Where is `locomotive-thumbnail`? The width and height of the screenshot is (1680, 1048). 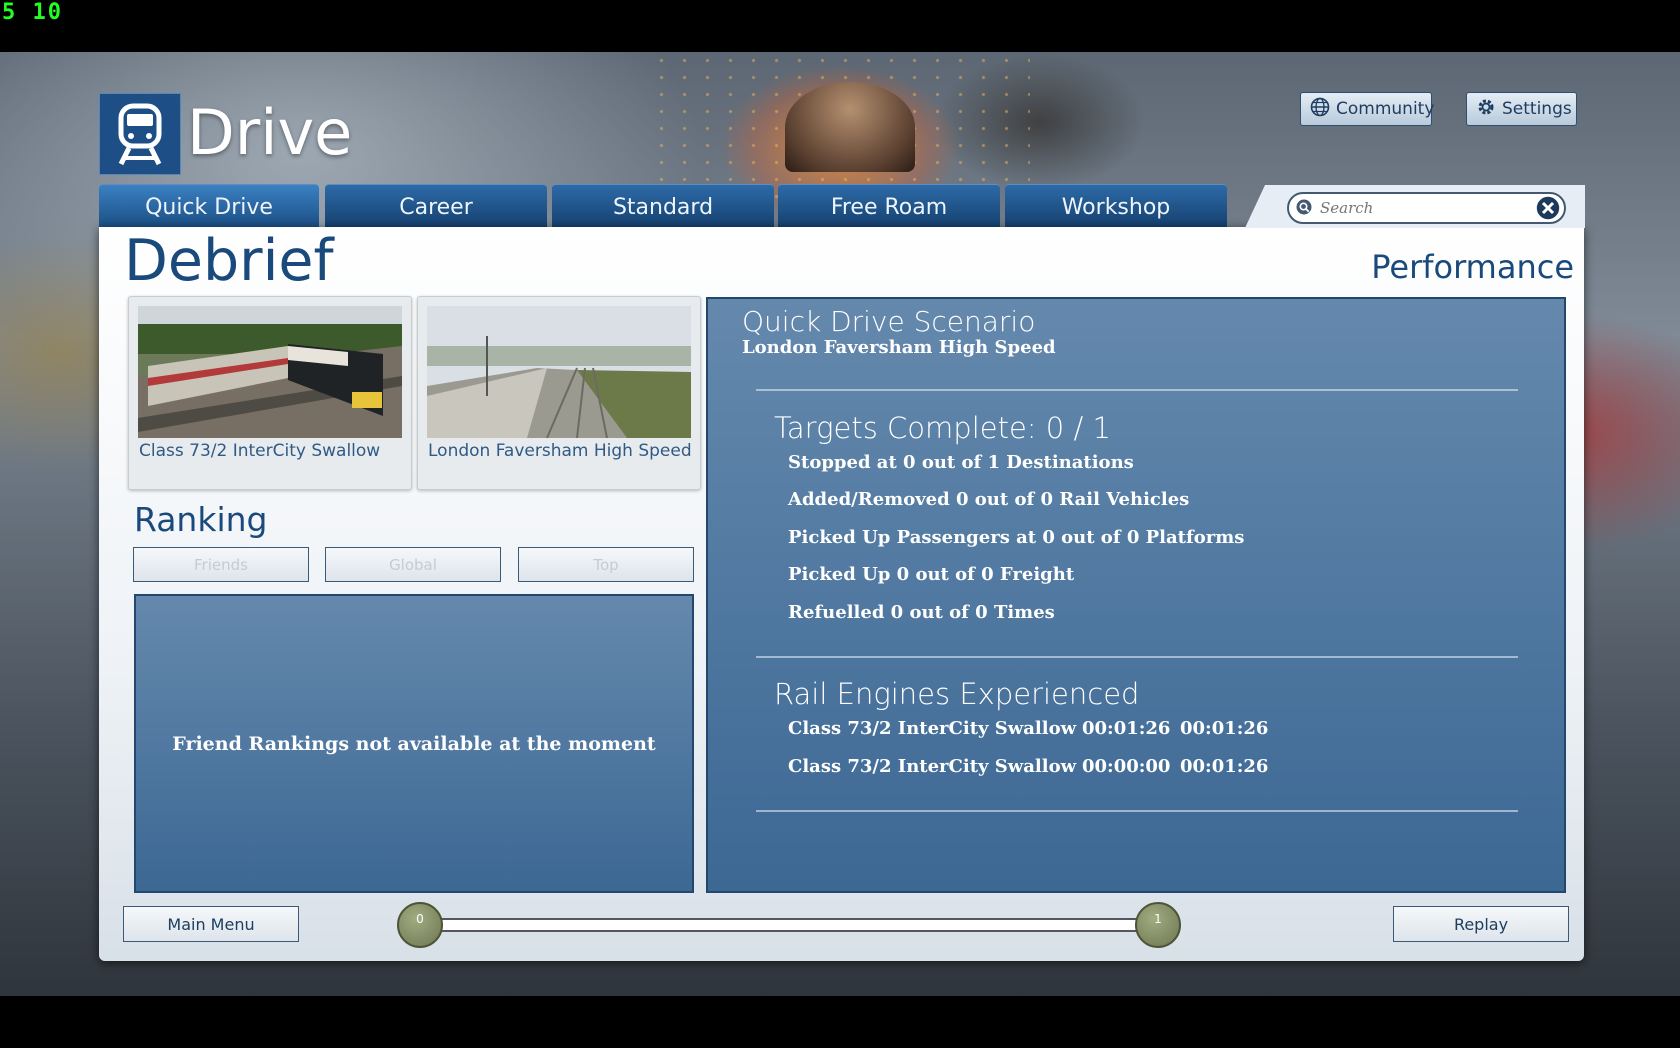 locomotive-thumbnail is located at coordinates (270, 372).